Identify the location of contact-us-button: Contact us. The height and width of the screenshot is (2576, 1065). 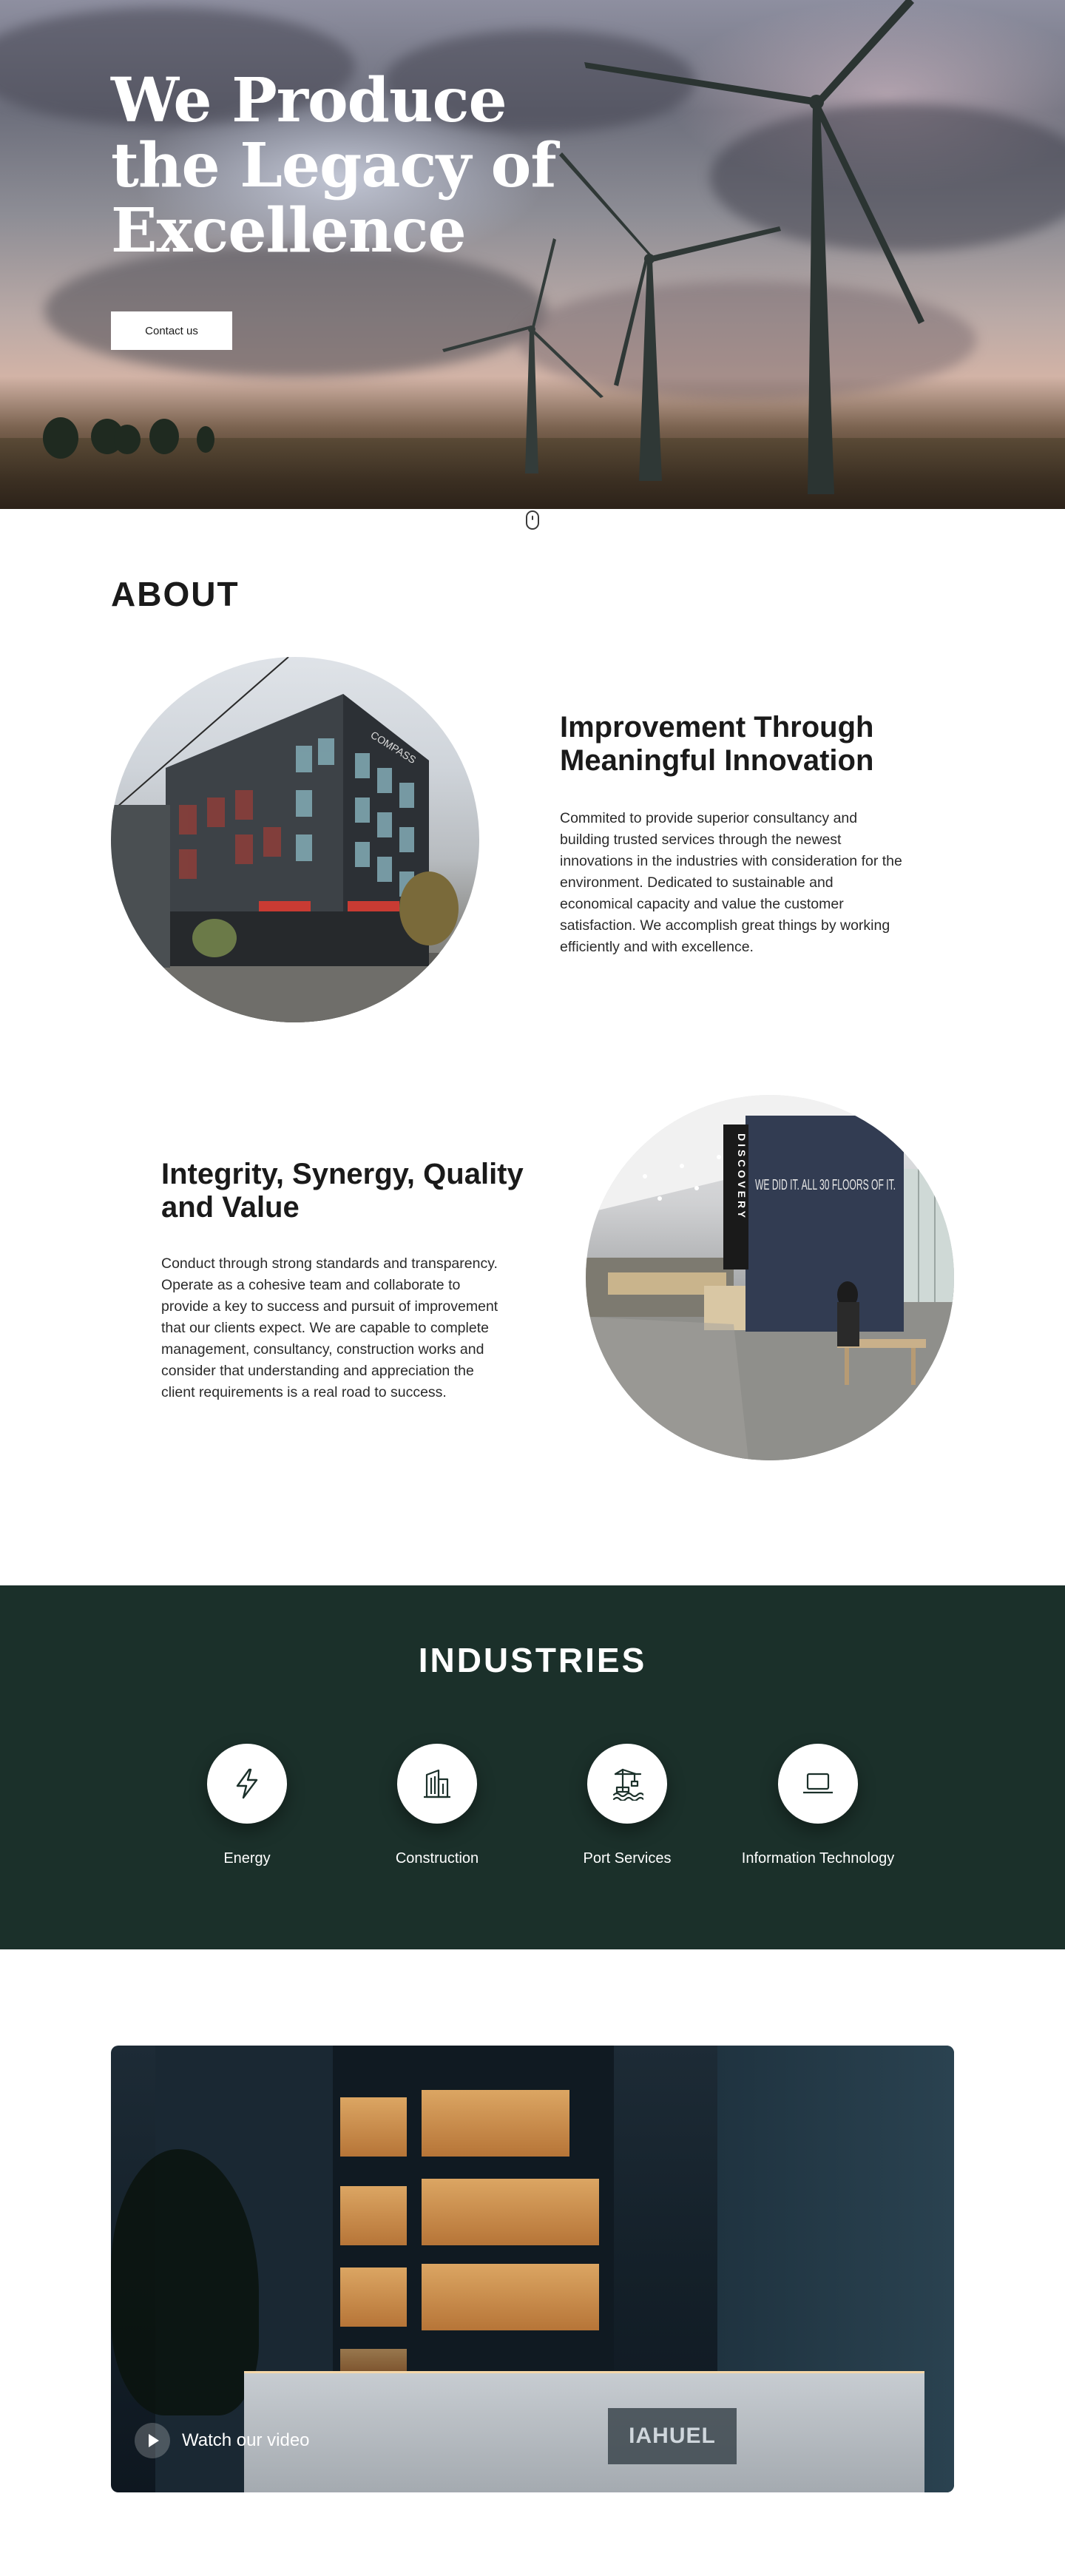
(171, 330).